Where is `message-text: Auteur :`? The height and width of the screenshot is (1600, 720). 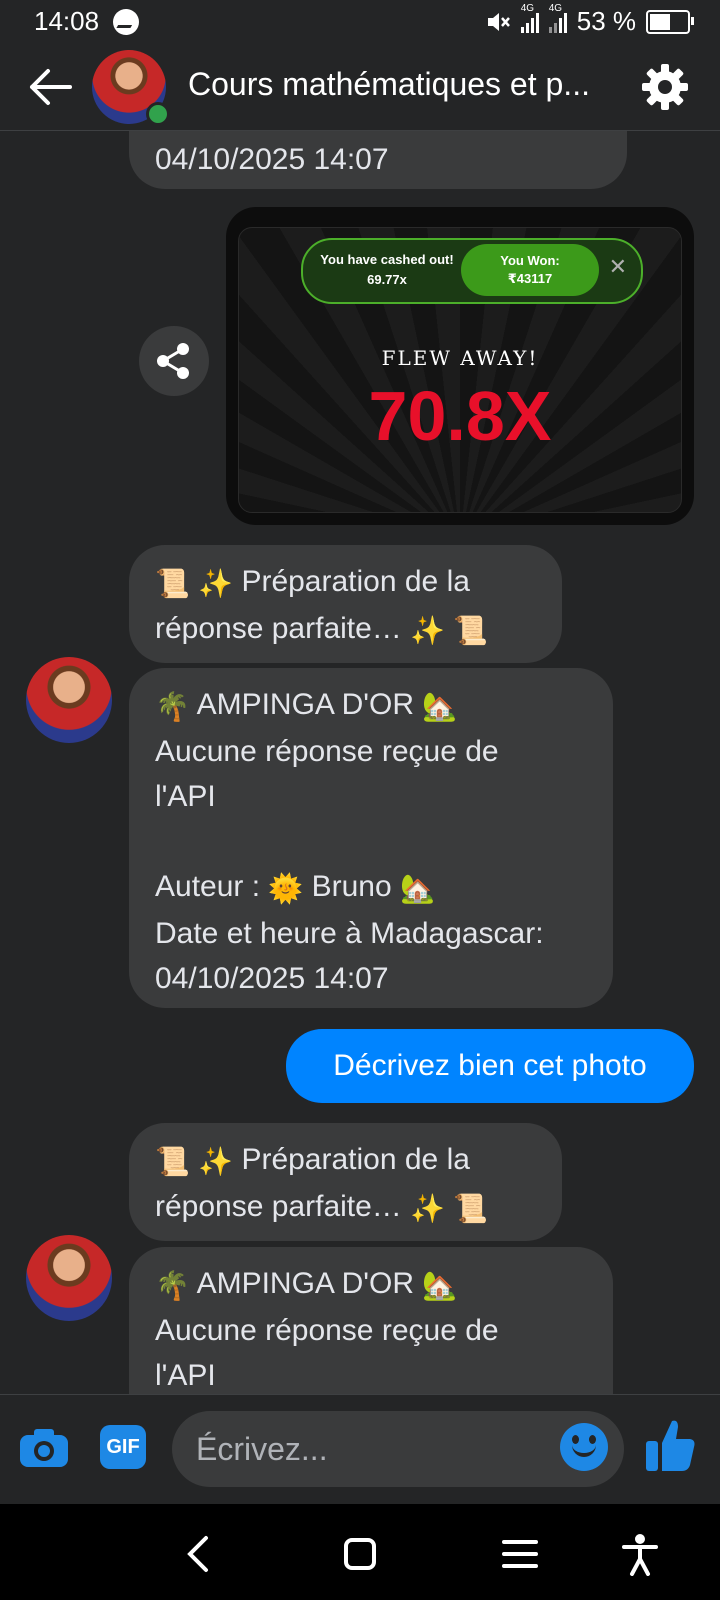 message-text: Auteur : is located at coordinates (208, 886).